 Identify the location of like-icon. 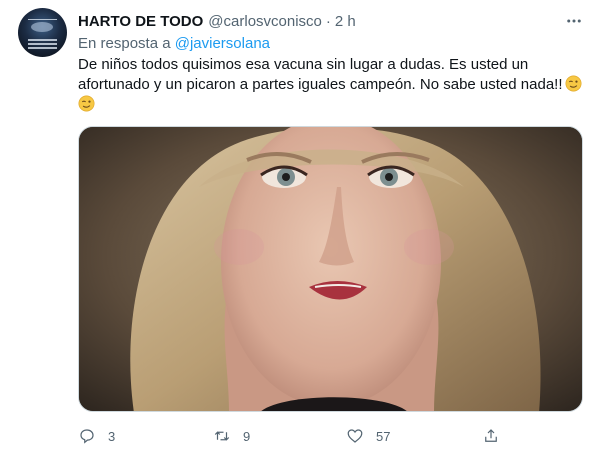
(355, 436).